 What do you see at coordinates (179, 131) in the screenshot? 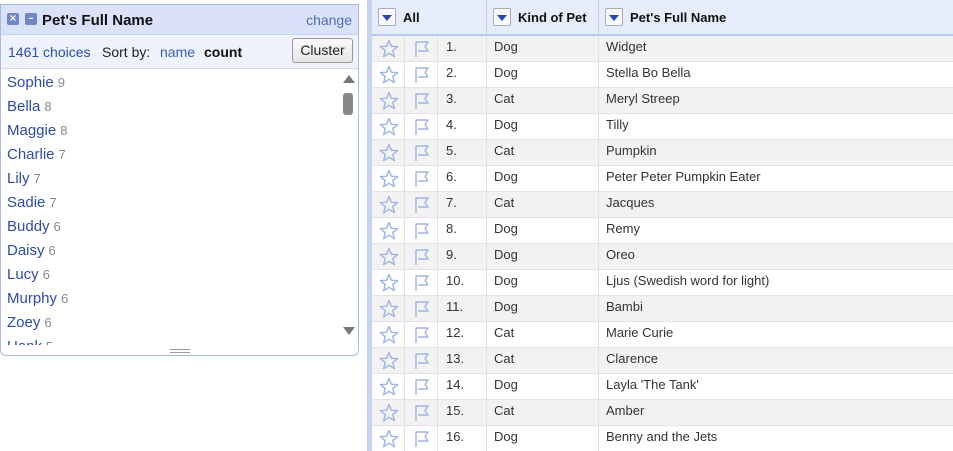
I see `facet-choice: Maggie 8` at bounding box center [179, 131].